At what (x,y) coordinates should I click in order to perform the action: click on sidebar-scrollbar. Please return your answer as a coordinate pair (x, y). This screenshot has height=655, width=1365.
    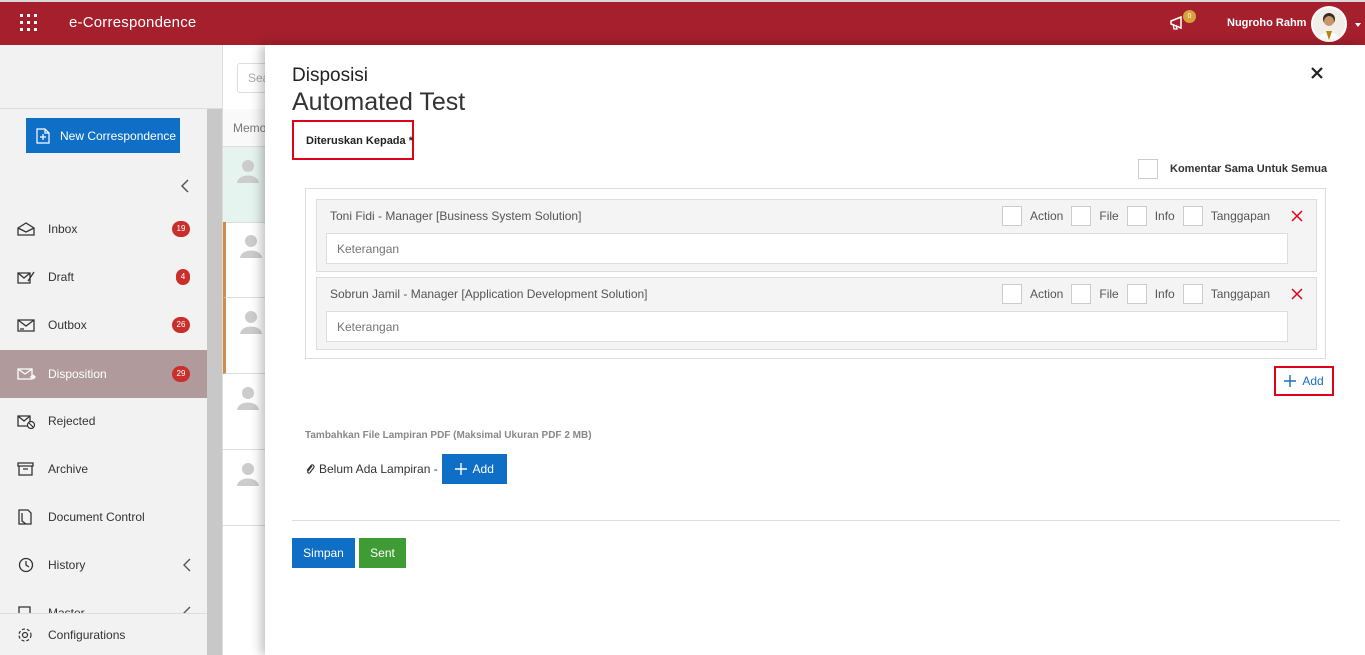
    Looking at the image, I should click on (214, 382).